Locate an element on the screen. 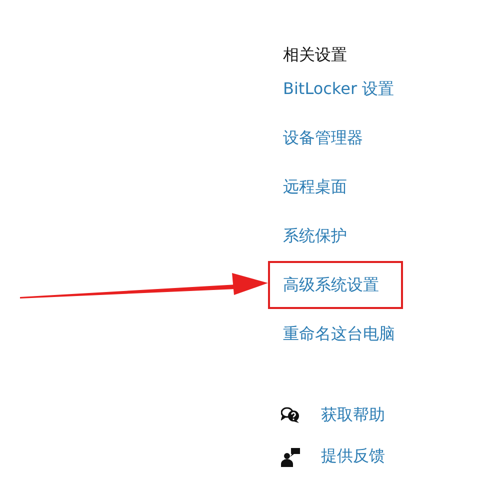  feedback-link: 提供反馈 is located at coordinates (353, 456).